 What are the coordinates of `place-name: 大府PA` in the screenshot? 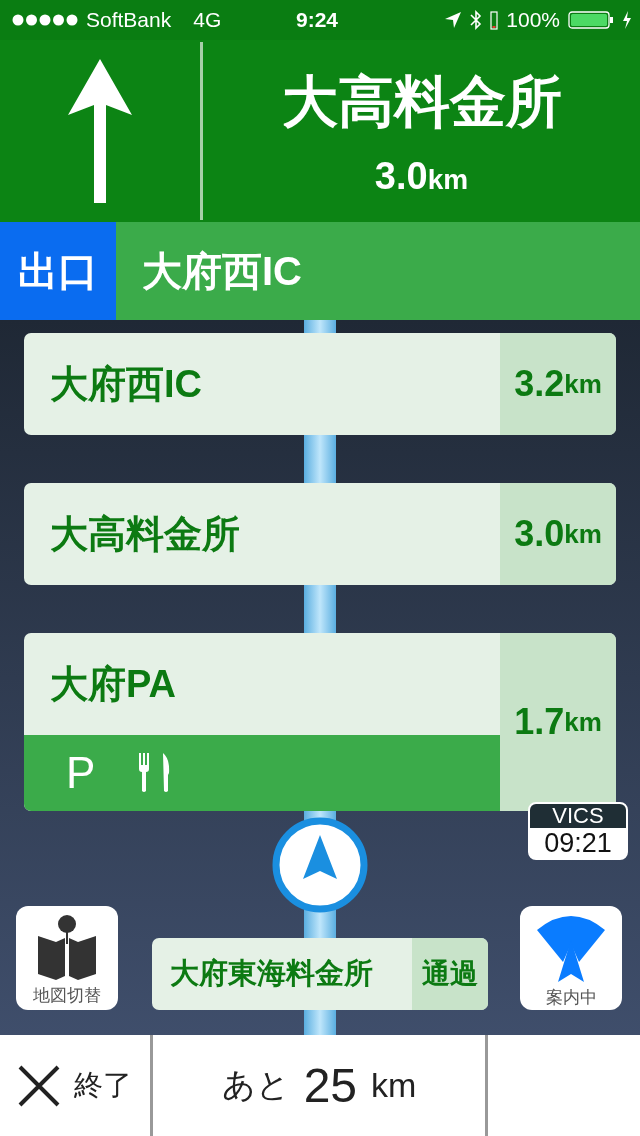 It's located at (113, 684).